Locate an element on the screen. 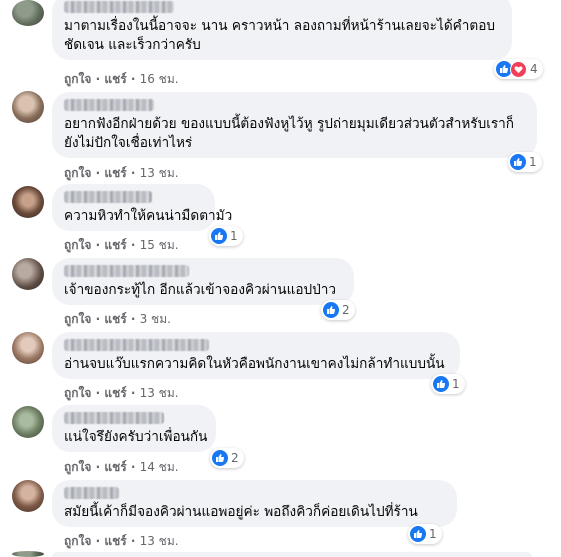 This screenshot has width=561, height=557. comment-actions: ถูกใจ · แชร์ · 16 ชม. is located at coordinates (121, 79).